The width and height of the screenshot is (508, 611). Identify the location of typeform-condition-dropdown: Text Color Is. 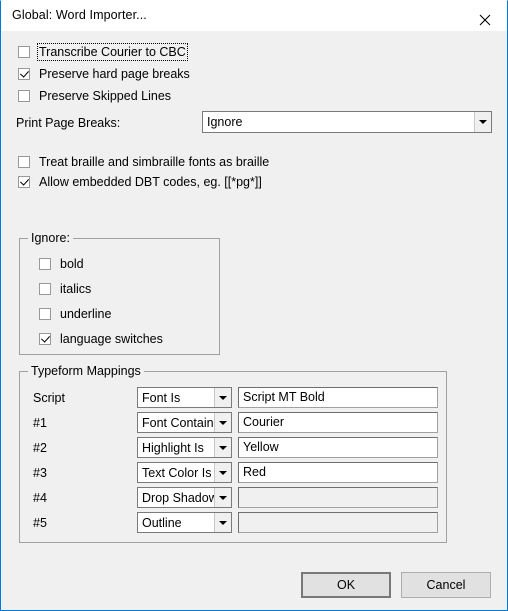
(184, 472).